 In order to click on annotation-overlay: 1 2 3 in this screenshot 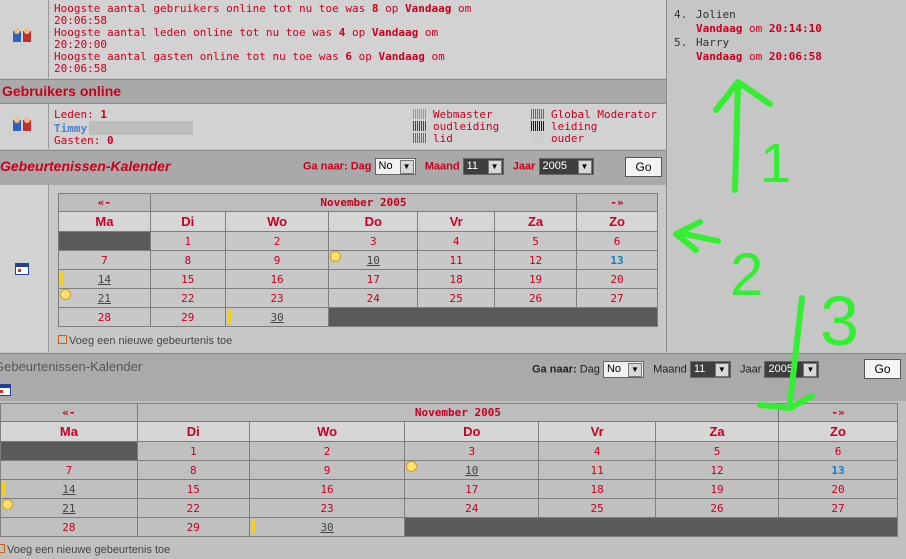, I will do `click(766, 245)`.